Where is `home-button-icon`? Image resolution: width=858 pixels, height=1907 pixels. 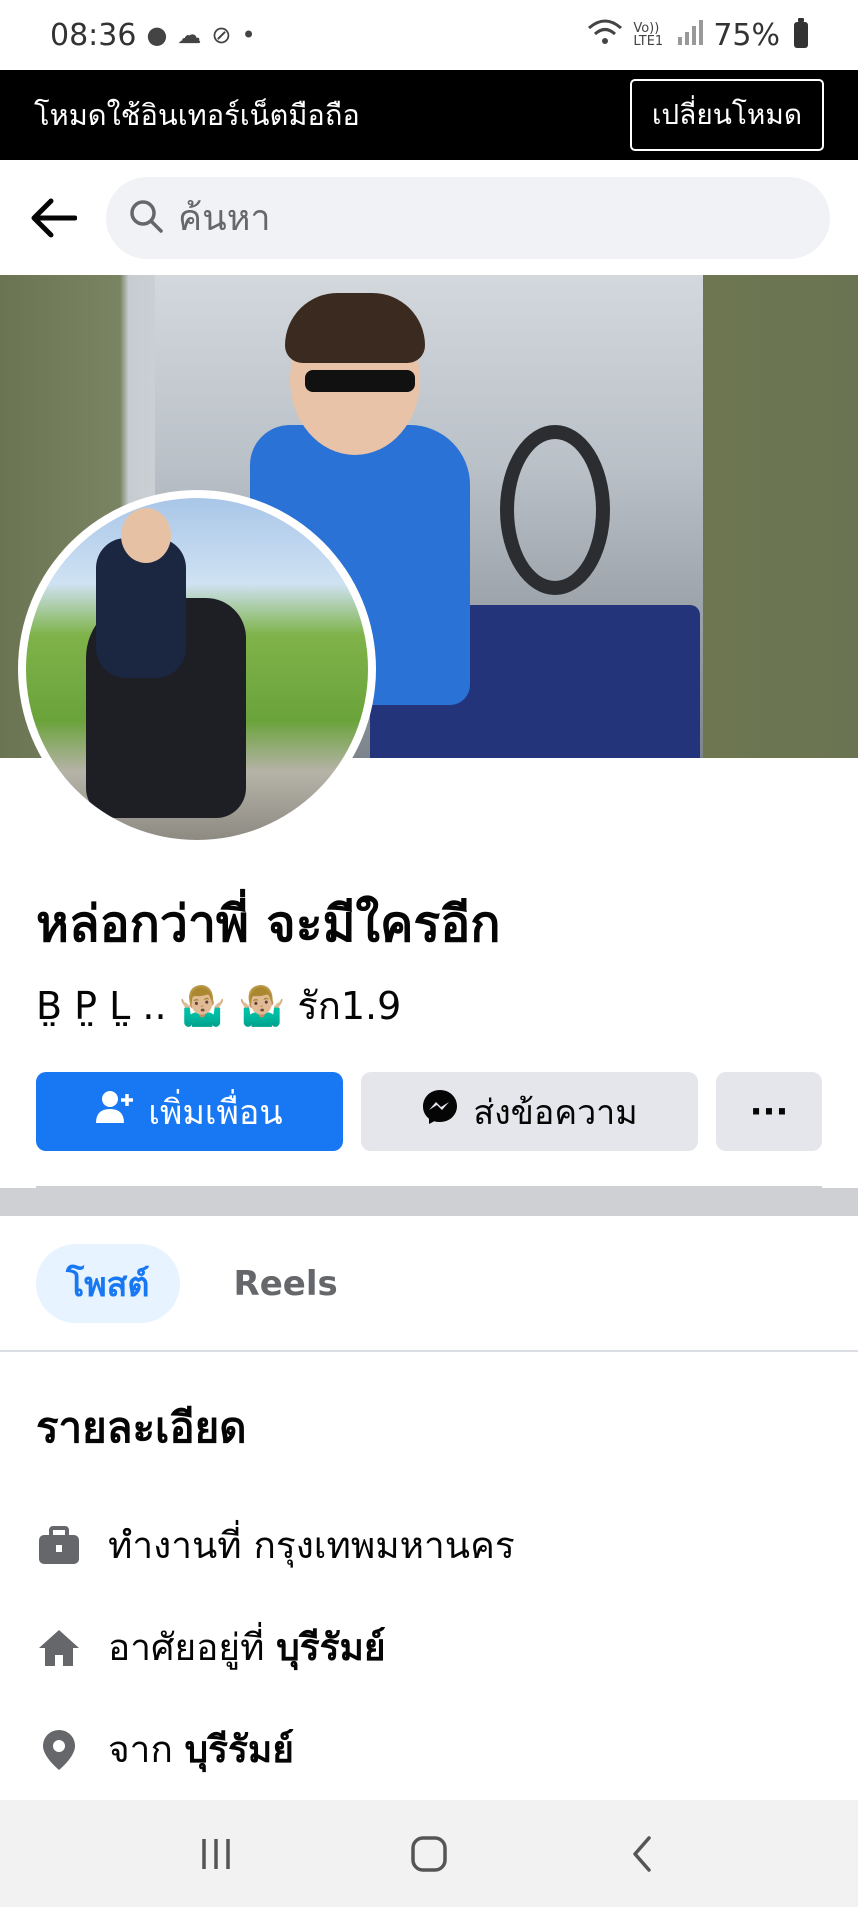
home-button-icon is located at coordinates (429, 1854).